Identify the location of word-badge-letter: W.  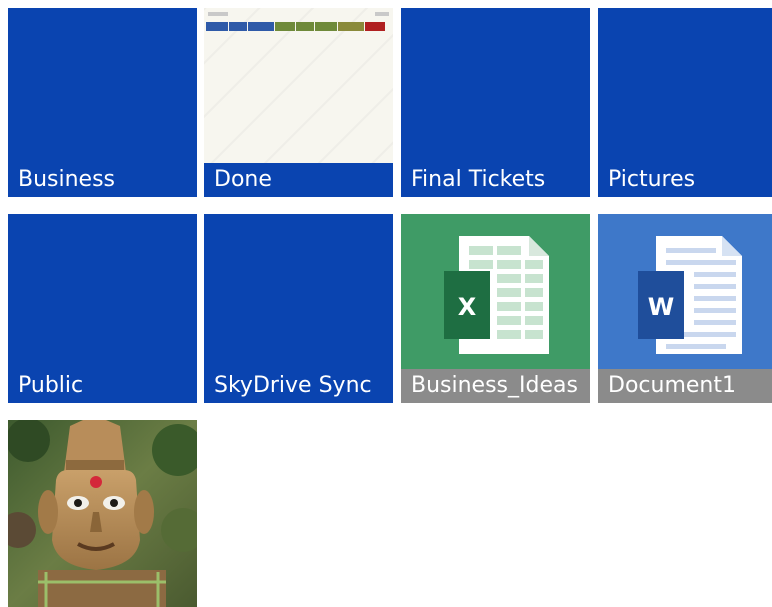
(661, 307).